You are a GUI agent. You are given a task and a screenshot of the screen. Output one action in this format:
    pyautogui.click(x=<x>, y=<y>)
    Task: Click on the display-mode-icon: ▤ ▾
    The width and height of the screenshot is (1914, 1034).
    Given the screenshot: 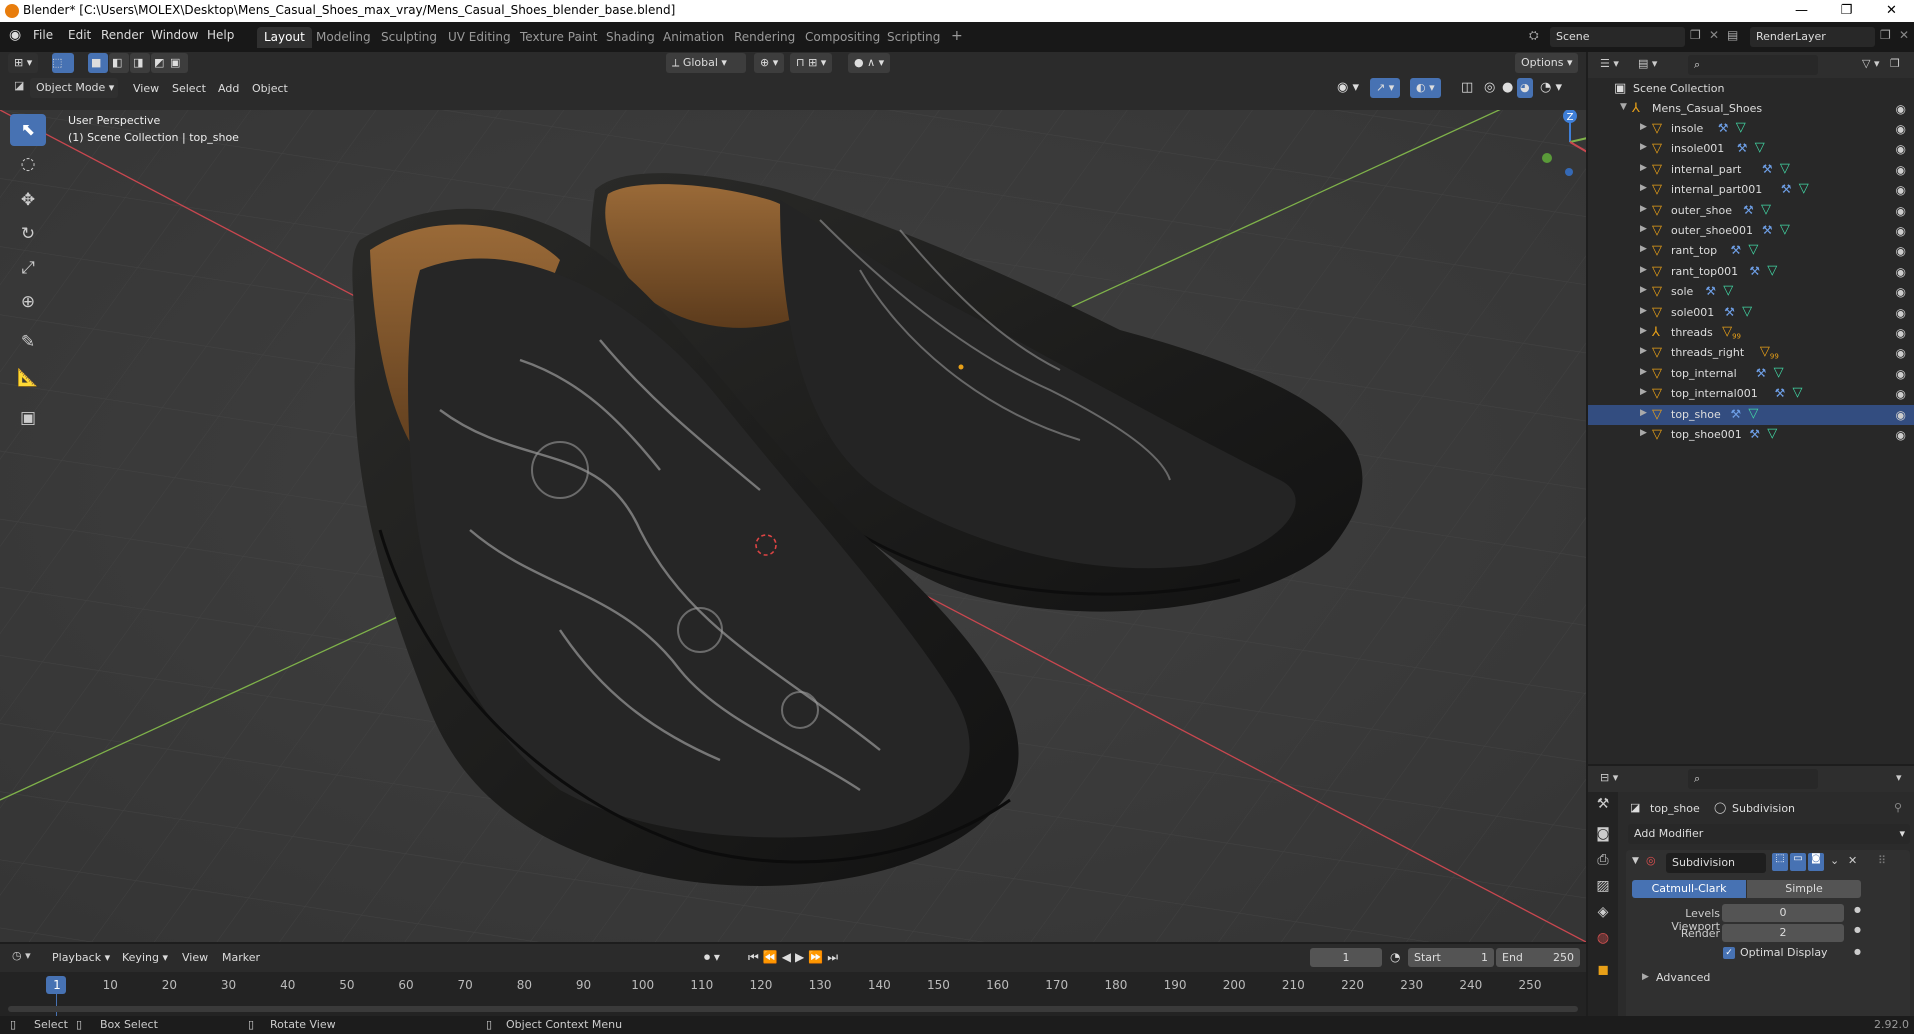 What is the action you would take?
    pyautogui.click(x=1647, y=63)
    